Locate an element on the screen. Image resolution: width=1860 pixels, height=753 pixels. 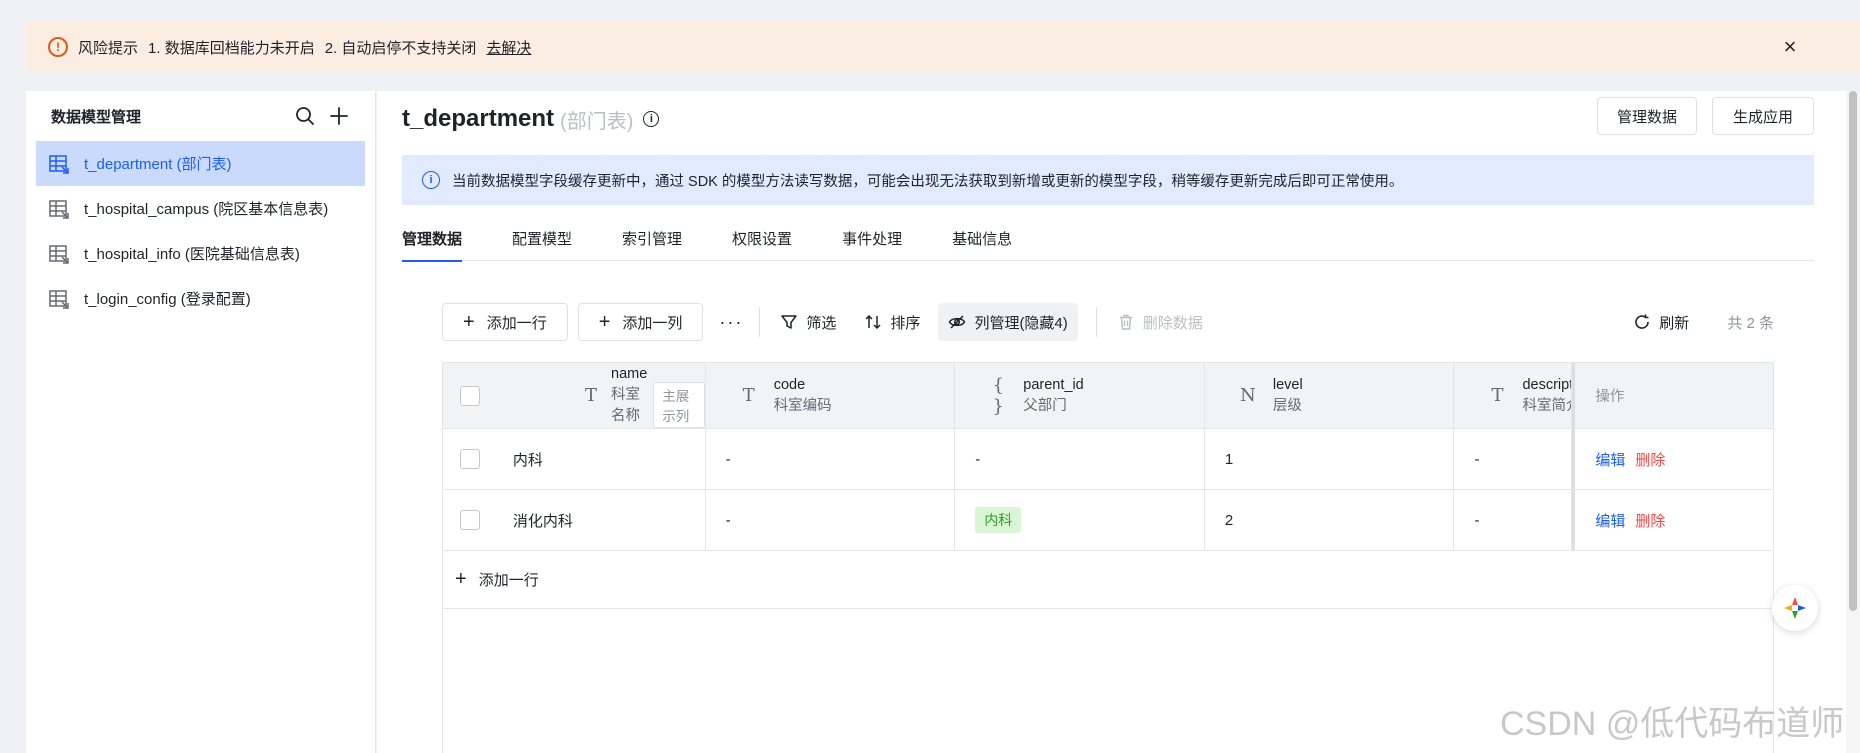
risk-alert-bar: ! 风险提示 1. 数据库回档能力未开启 2. 自动启停不支持关闭 去解决 × is located at coordinates (943, 47).